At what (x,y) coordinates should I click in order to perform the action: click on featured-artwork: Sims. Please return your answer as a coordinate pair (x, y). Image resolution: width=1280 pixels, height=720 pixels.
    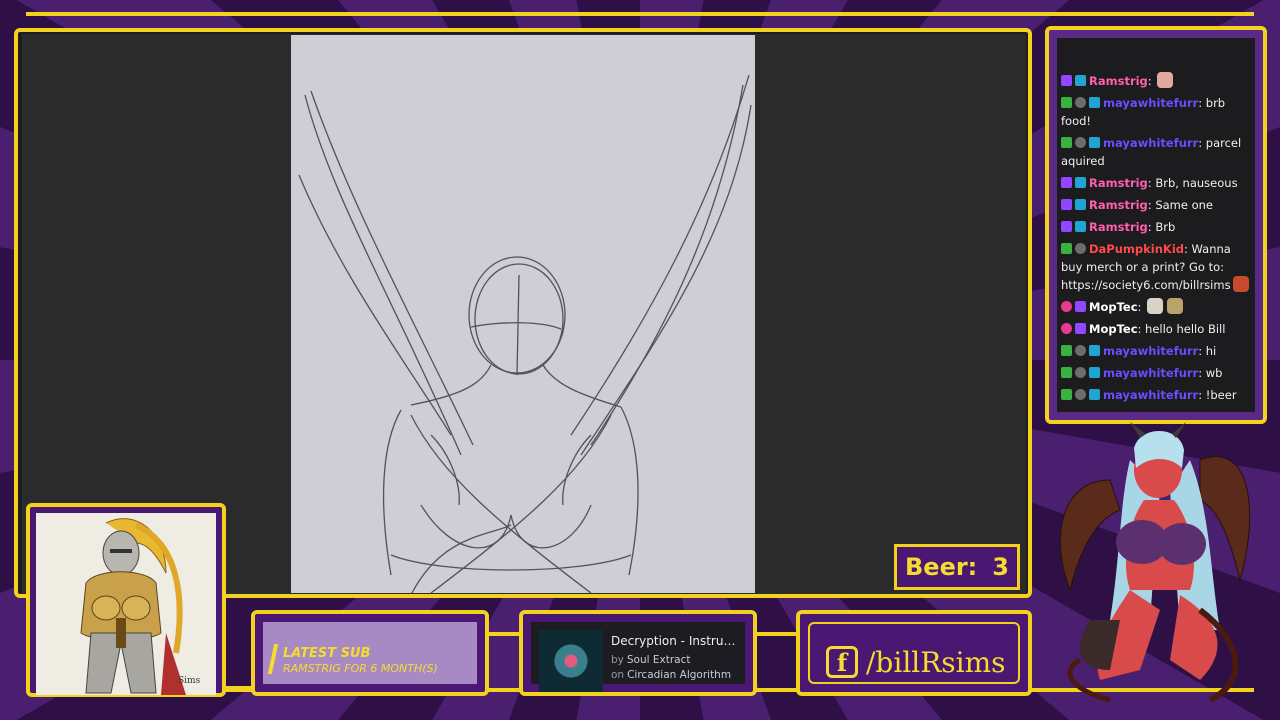
    Looking at the image, I should click on (126, 604).